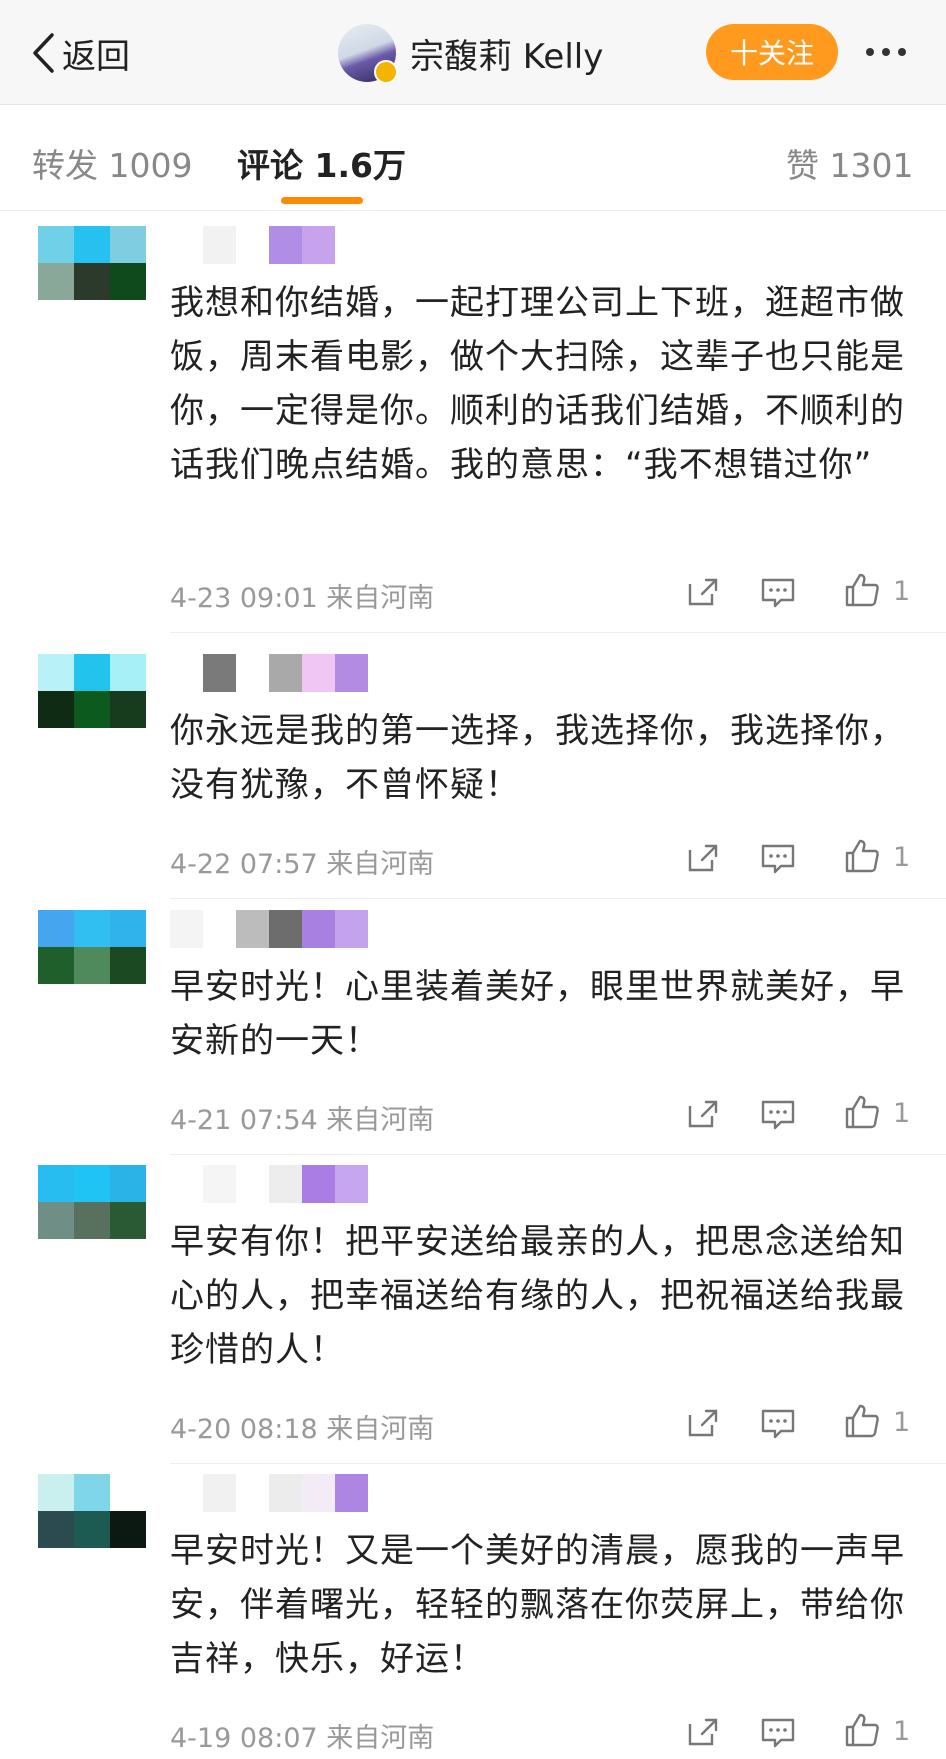 The width and height of the screenshot is (946, 1759). What do you see at coordinates (537, 1014) in the screenshot?
I see `comment-text: 早安时光！心里装着美好，眼里世界就美好，早安新的一天！` at bounding box center [537, 1014].